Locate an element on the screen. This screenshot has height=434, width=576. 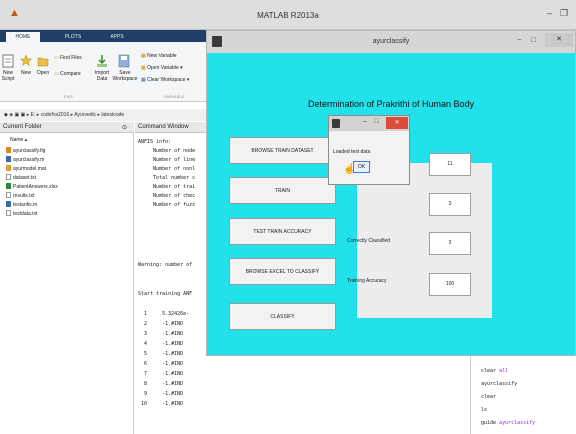
command-output-line: ANFIS info: is located at coordinates (155, 142).